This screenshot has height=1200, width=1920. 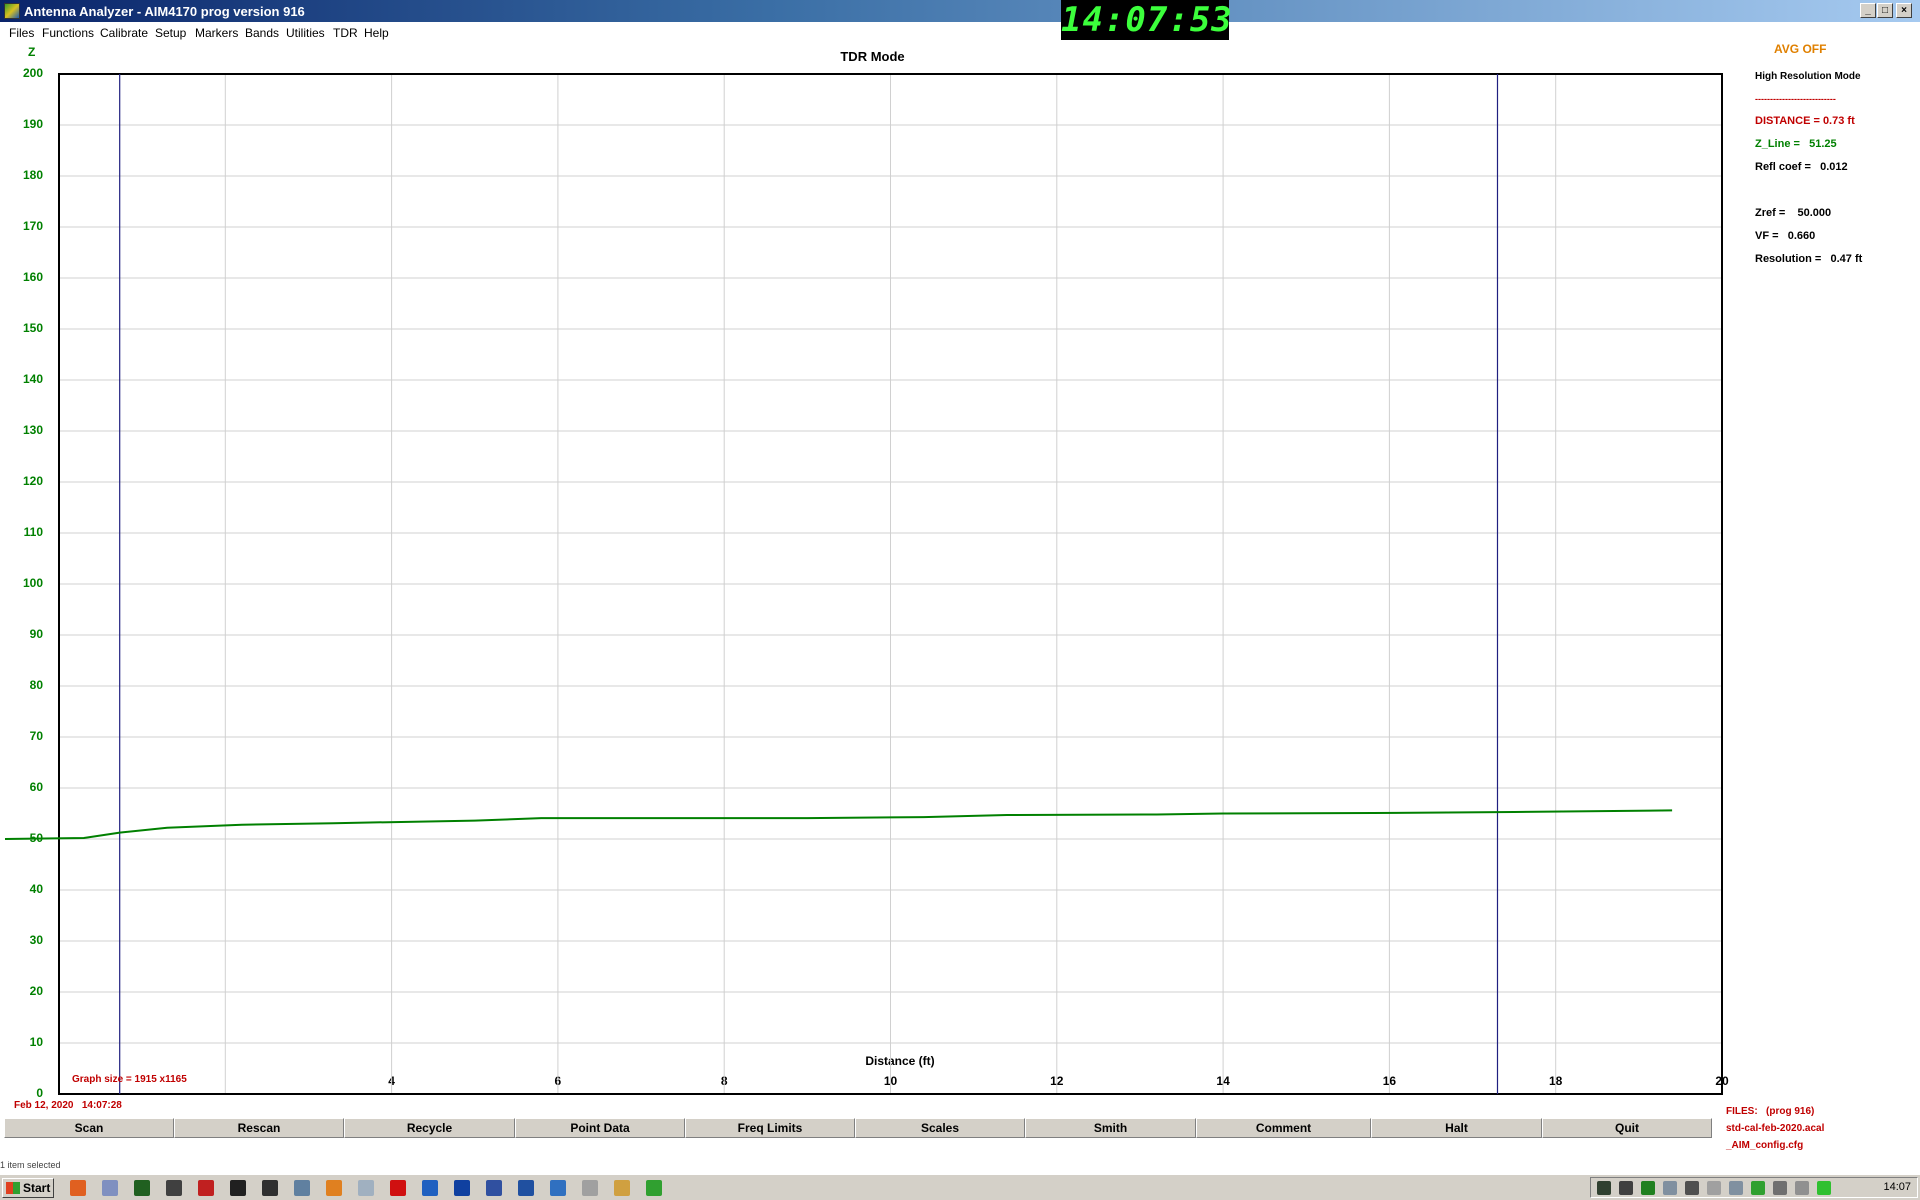 I want to click on hand-icon, so click(x=1692, y=1188).